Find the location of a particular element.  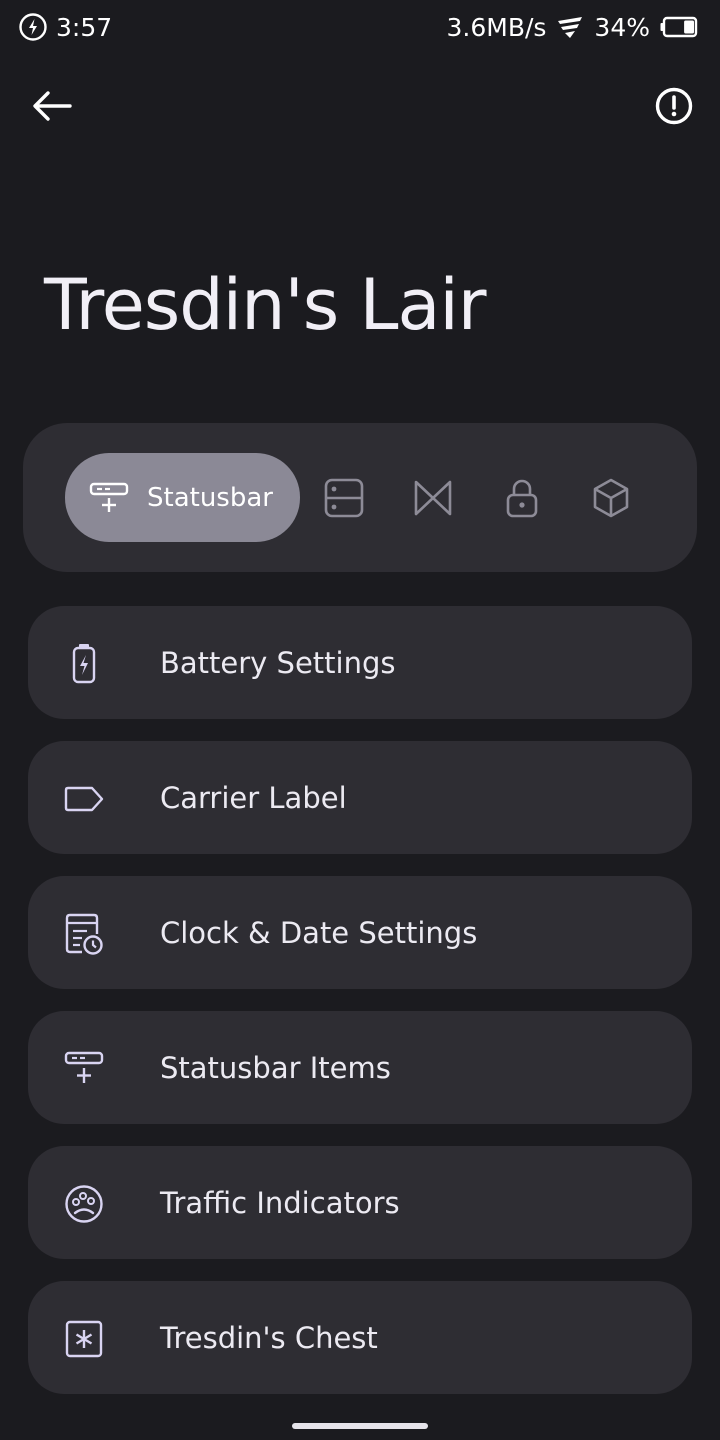

arrow-left-icon is located at coordinates (52, 106).